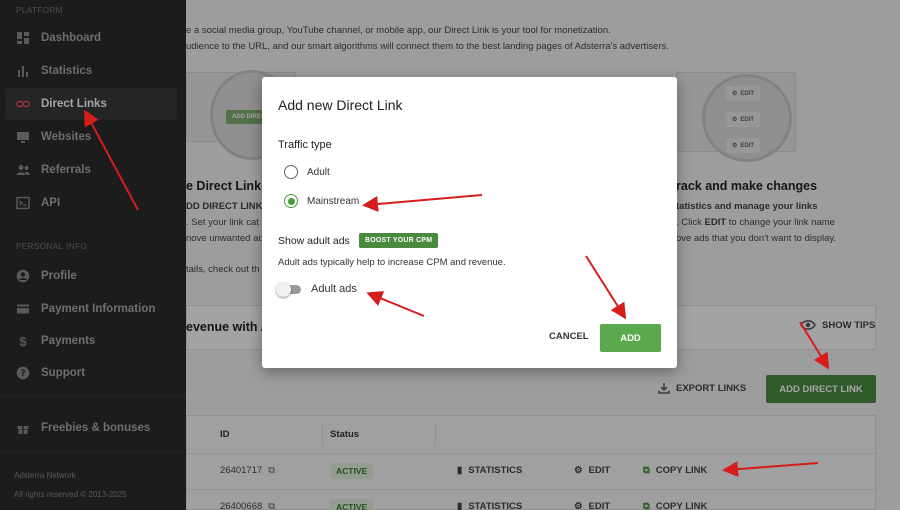 This screenshot has width=900, height=510. I want to click on dialog-title: Add new Direct Link, so click(340, 105).